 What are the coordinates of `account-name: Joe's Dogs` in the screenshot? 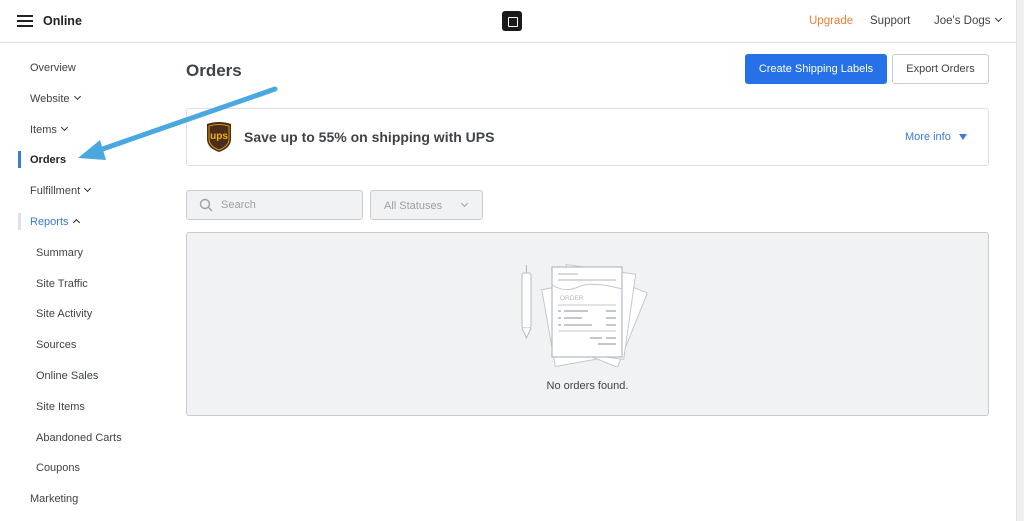 It's located at (962, 21).